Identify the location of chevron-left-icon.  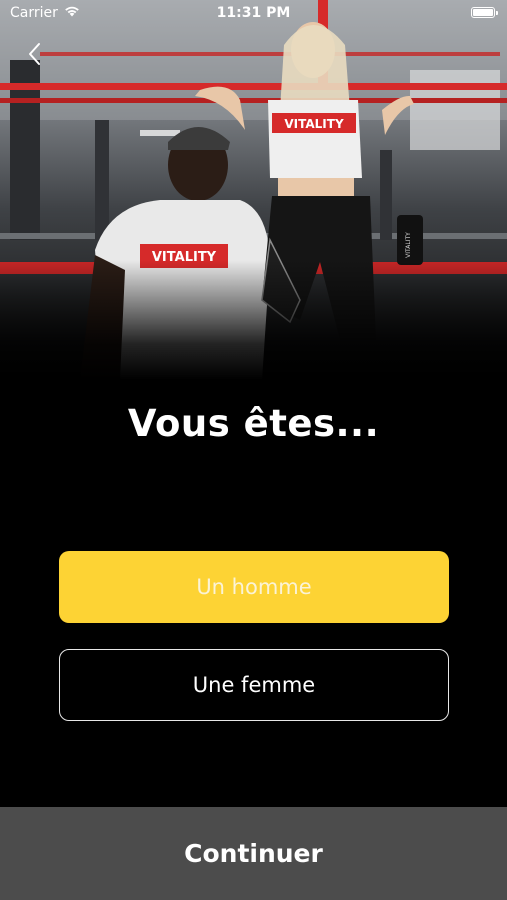
(34, 56).